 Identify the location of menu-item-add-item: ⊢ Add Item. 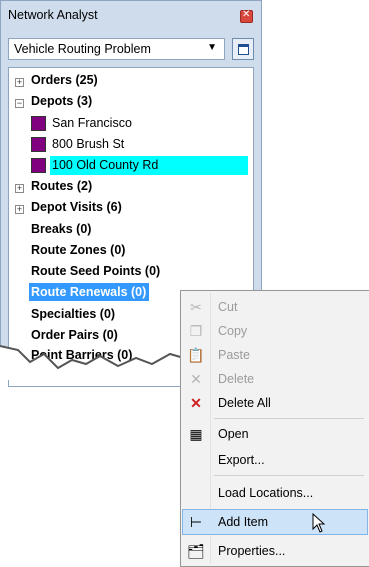
(275, 522).